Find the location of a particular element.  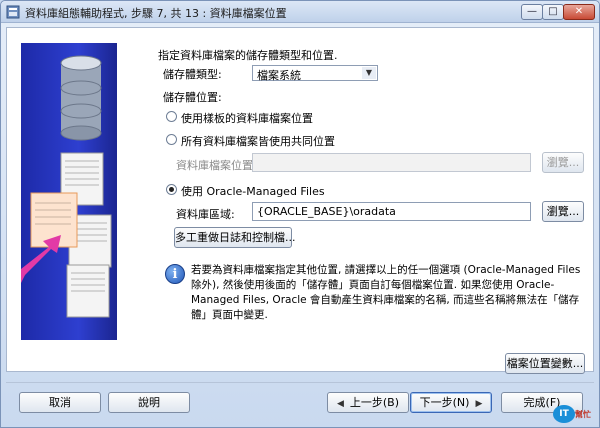

db-area-value: {ORACLE_BASE}\oradata is located at coordinates (326, 211).